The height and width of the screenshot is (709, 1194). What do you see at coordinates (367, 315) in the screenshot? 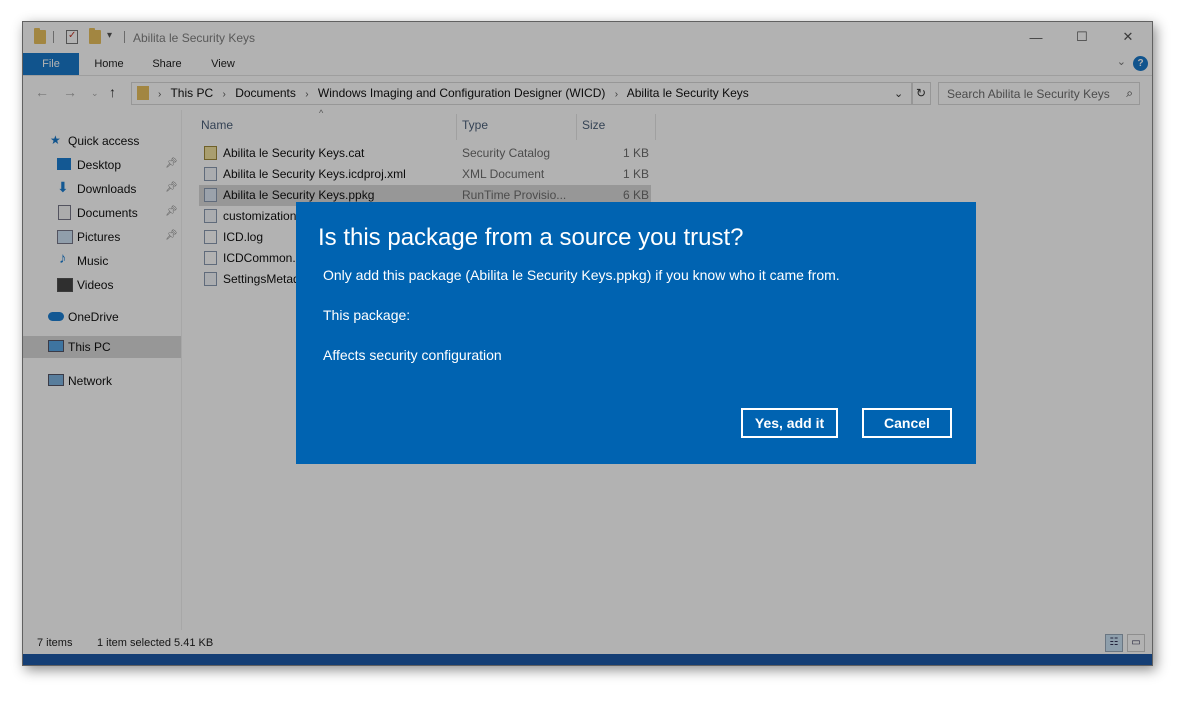
I see `dialog-package-label: This package:` at bounding box center [367, 315].